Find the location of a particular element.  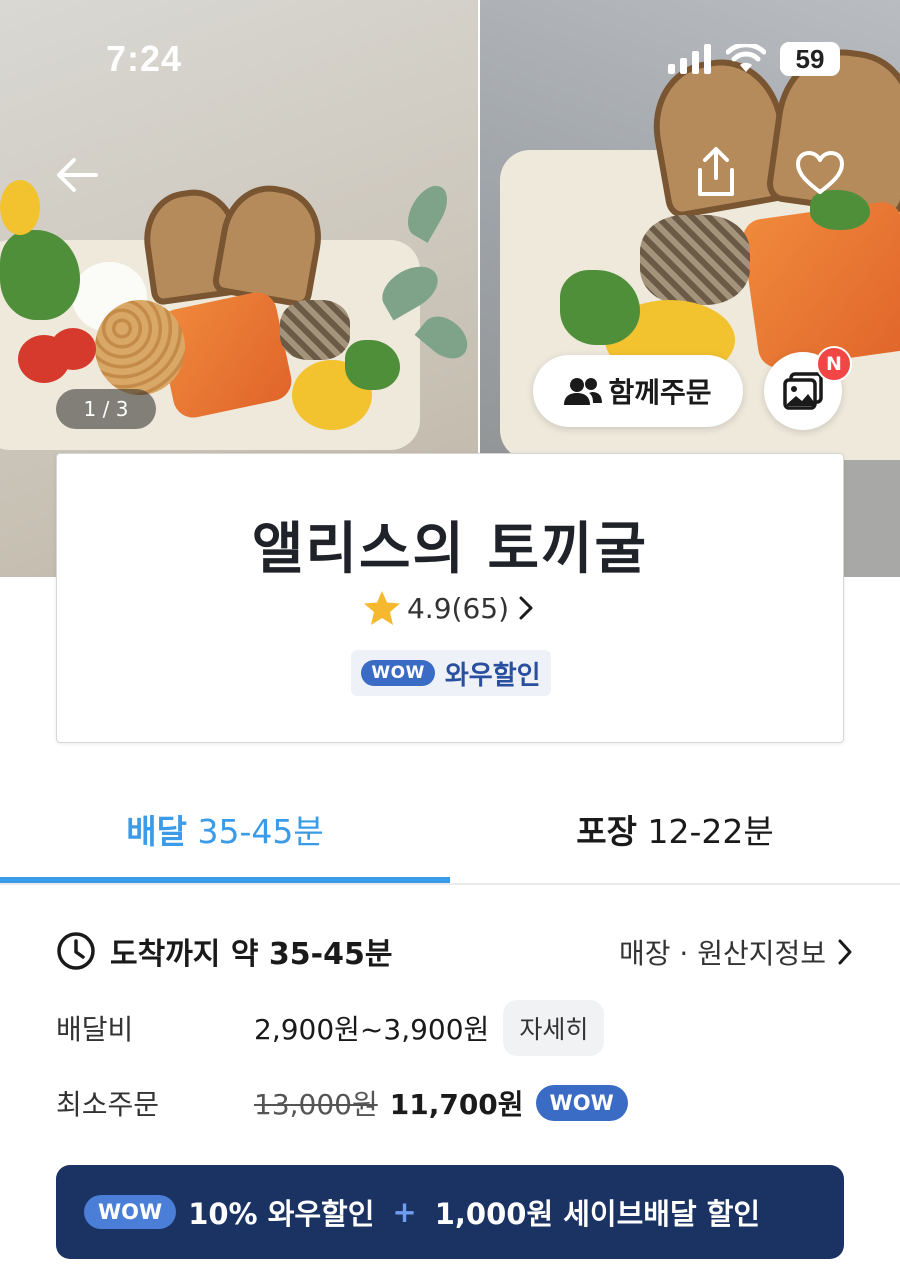

store-origin-info-label: 매장 · 원산지정보 is located at coordinates (722, 953).